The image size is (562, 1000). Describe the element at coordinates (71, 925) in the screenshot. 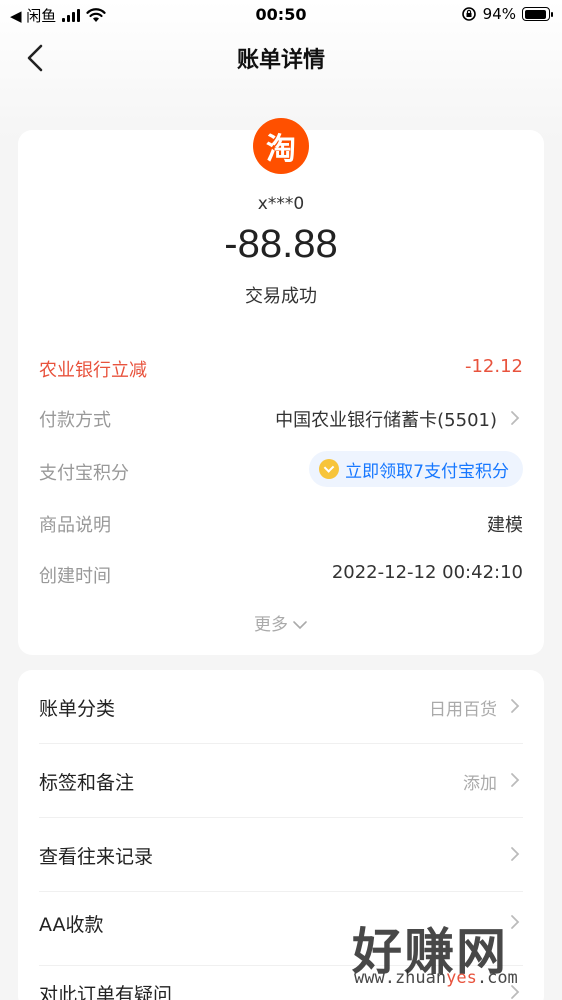

I see `aa-collect-label: AA收款` at that location.